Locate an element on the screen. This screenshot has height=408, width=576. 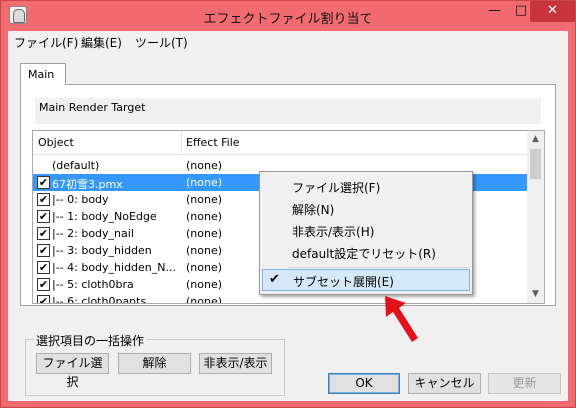
ok-button: OK is located at coordinates (364, 383).